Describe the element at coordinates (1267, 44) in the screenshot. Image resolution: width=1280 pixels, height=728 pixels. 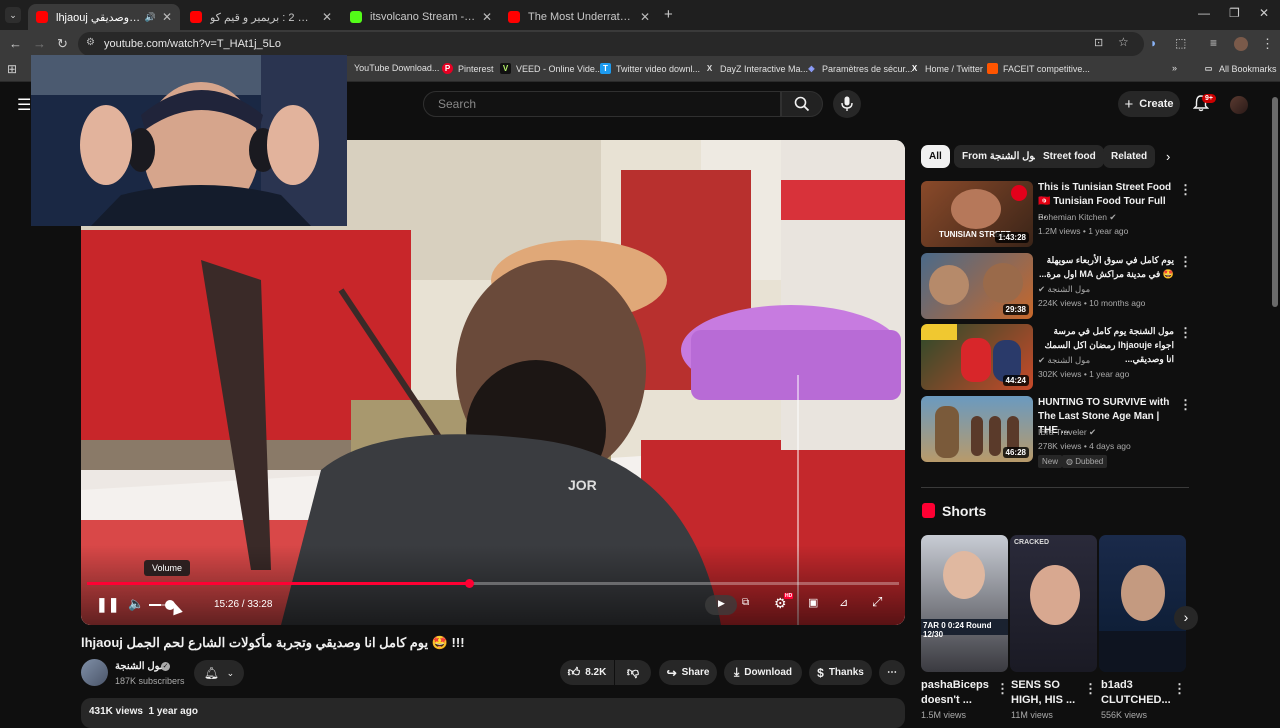
I see `browser-menu-icon: ⋮` at that location.